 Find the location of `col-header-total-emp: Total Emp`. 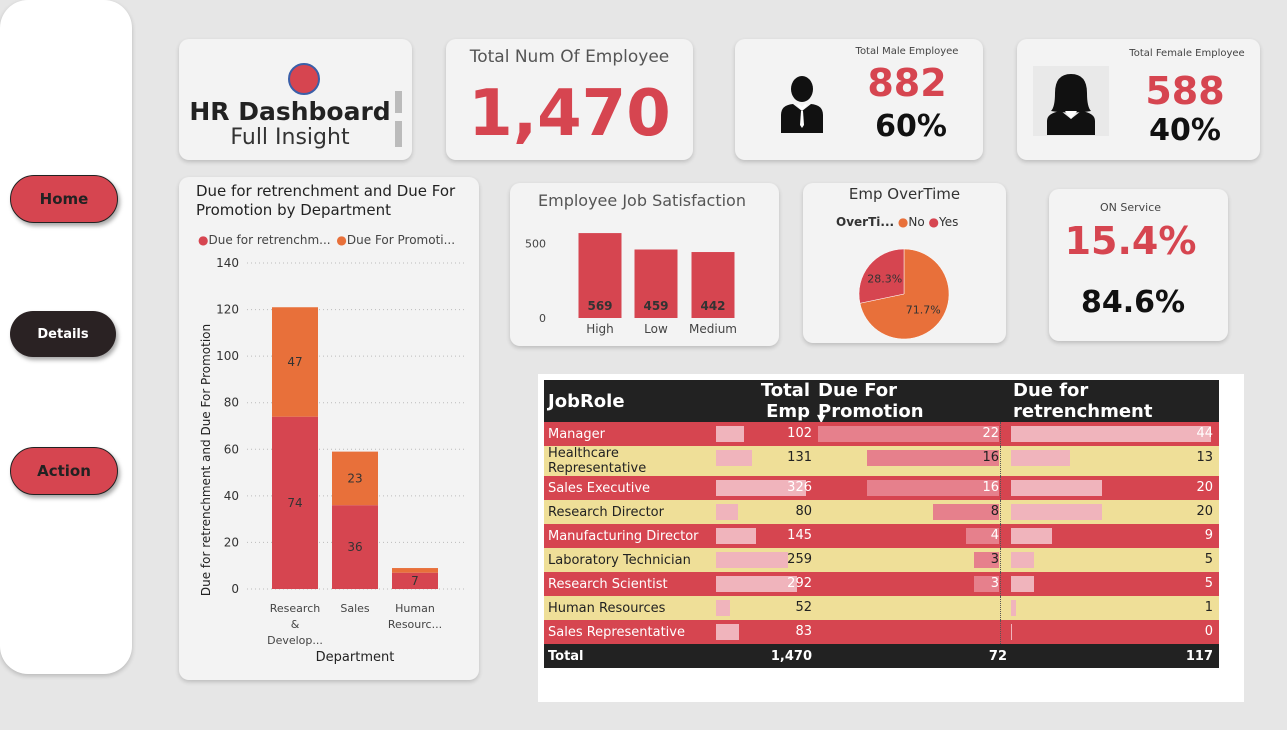

col-header-total-emp: Total Emp is located at coordinates (765, 401).